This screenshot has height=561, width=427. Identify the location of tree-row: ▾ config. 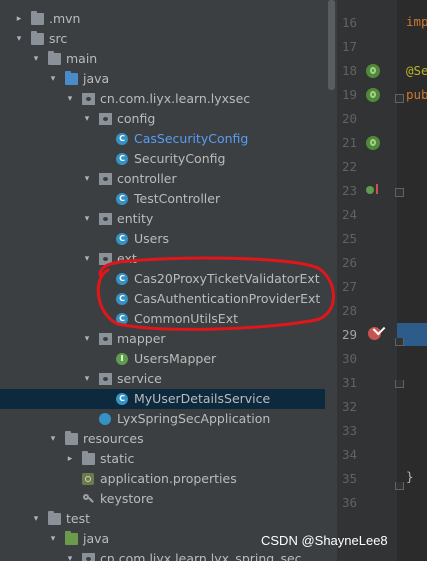
(162, 119).